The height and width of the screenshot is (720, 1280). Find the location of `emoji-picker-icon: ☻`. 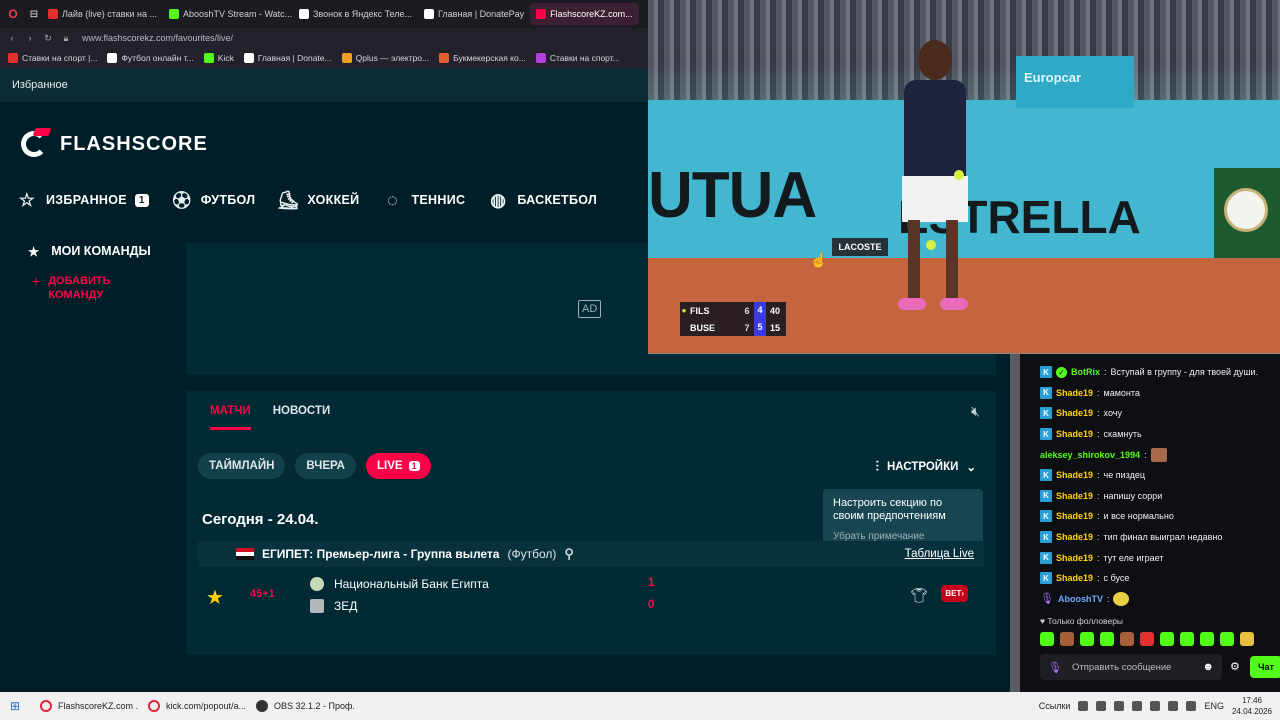

emoji-picker-icon: ☻ is located at coordinates (1208, 667).